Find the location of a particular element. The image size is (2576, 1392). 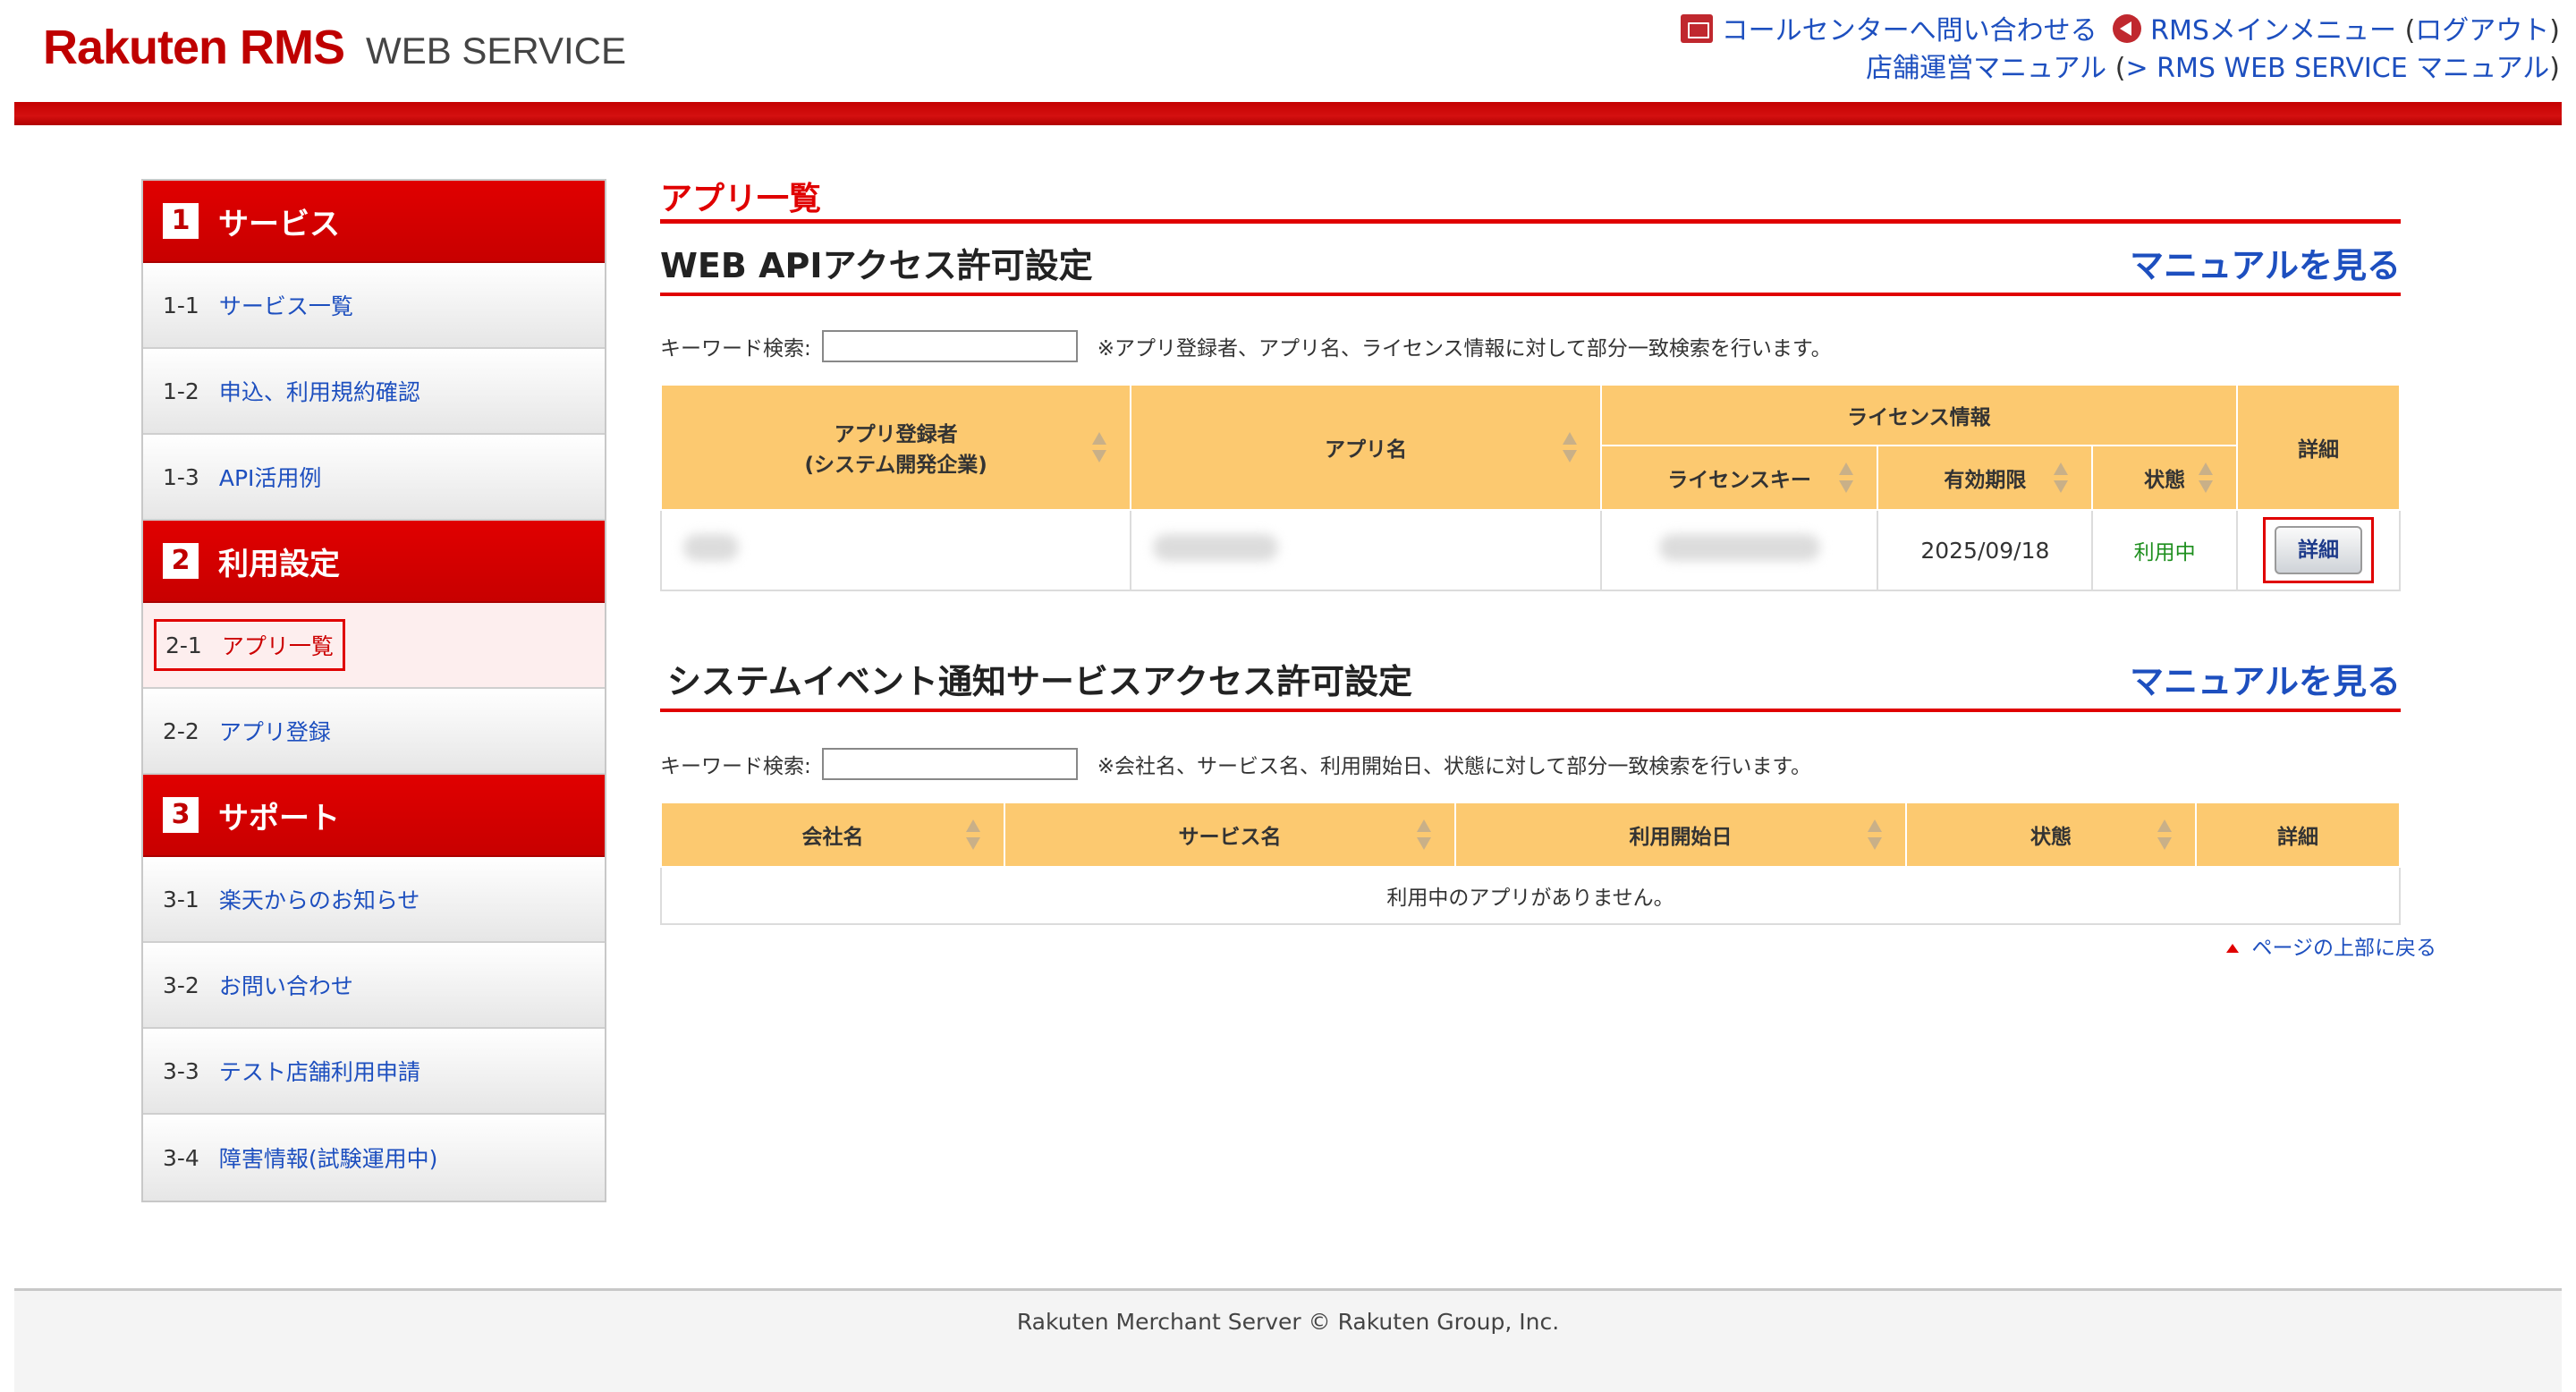

section-title: システムイベント通知サービスアクセス許可設定 is located at coordinates (1039, 681).